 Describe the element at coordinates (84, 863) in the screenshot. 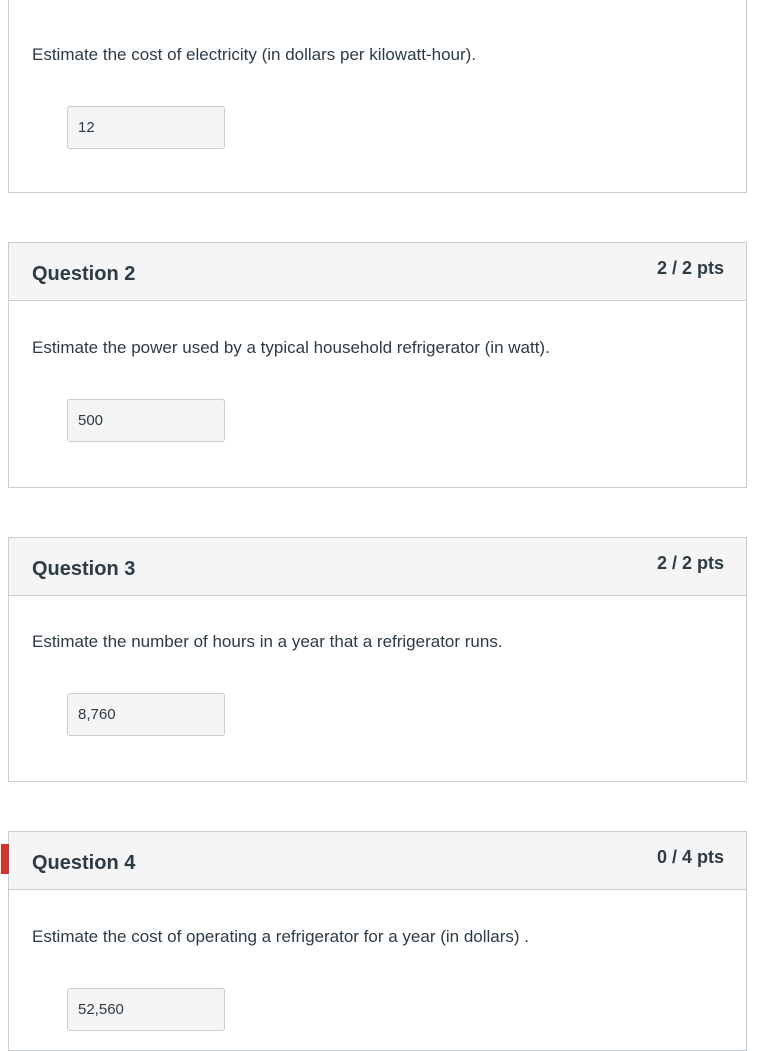

I see `question-title: Question 4` at that location.